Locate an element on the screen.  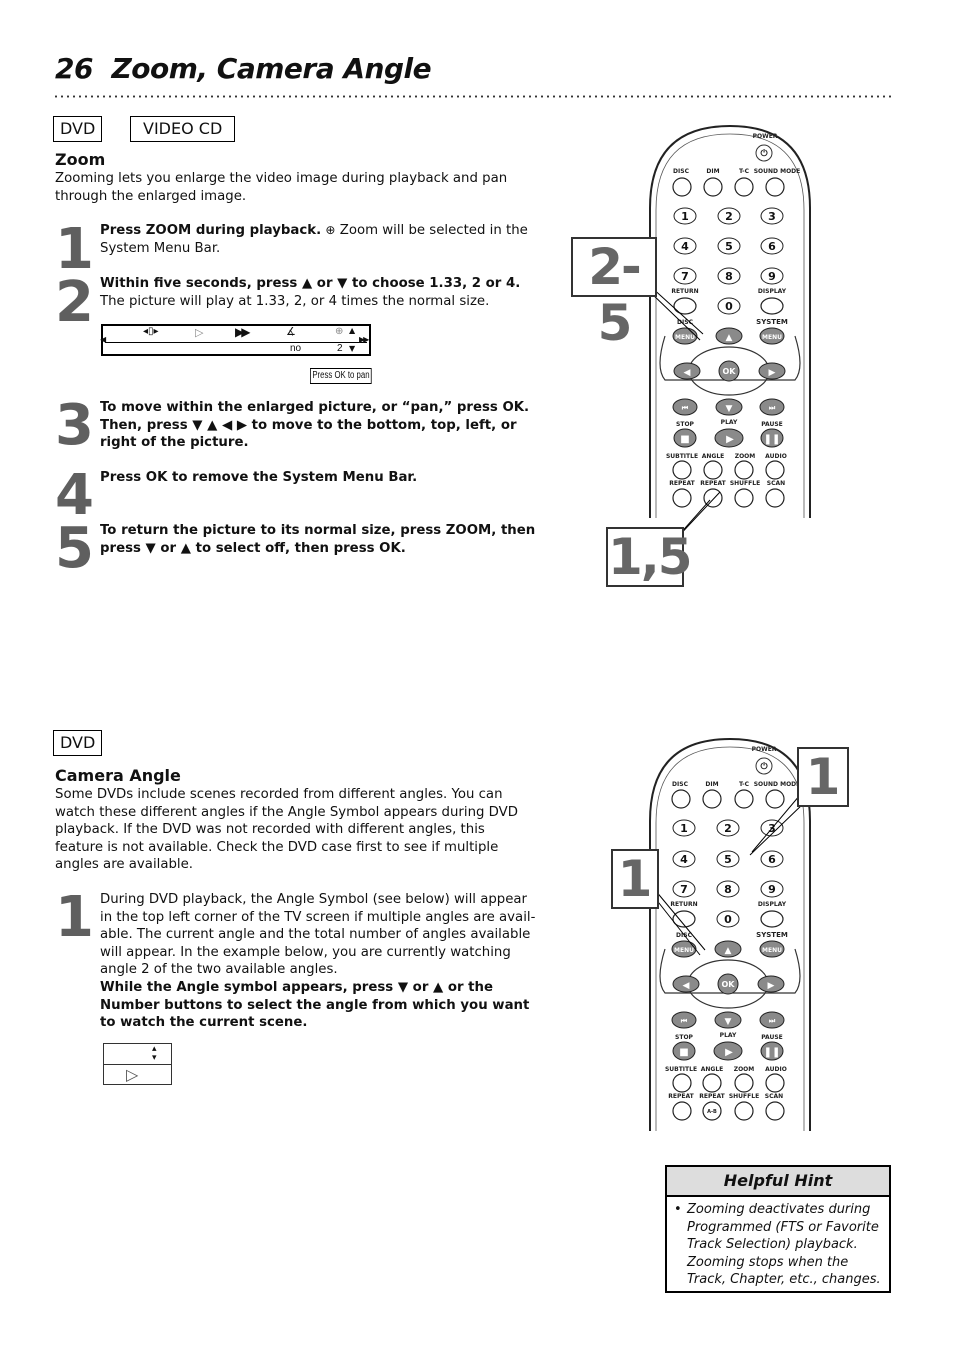
page-number: 26 is located at coordinates (74, 68).